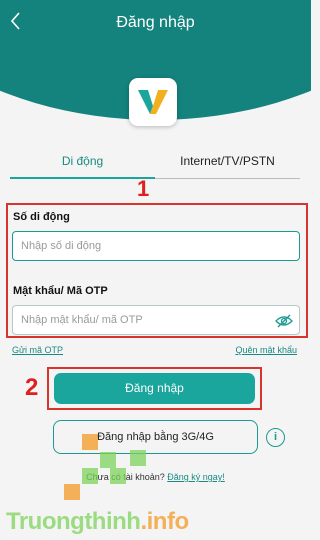 The image size is (320, 540). I want to click on register-row: Chưa có tài khoản? Đăng ký ngay!, so click(155, 477).